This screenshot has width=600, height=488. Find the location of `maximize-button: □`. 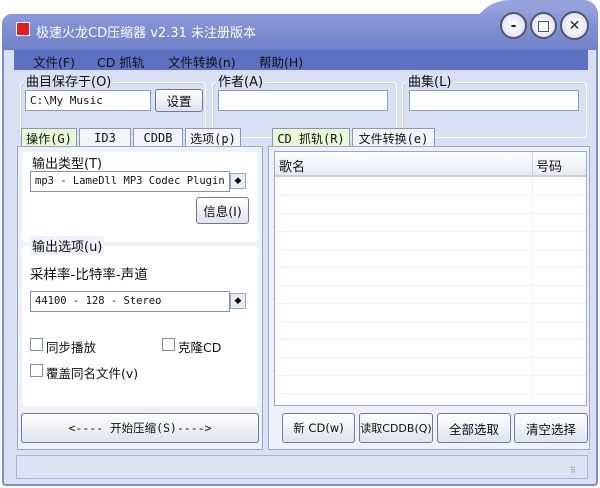

maximize-button: □ is located at coordinates (543, 25).